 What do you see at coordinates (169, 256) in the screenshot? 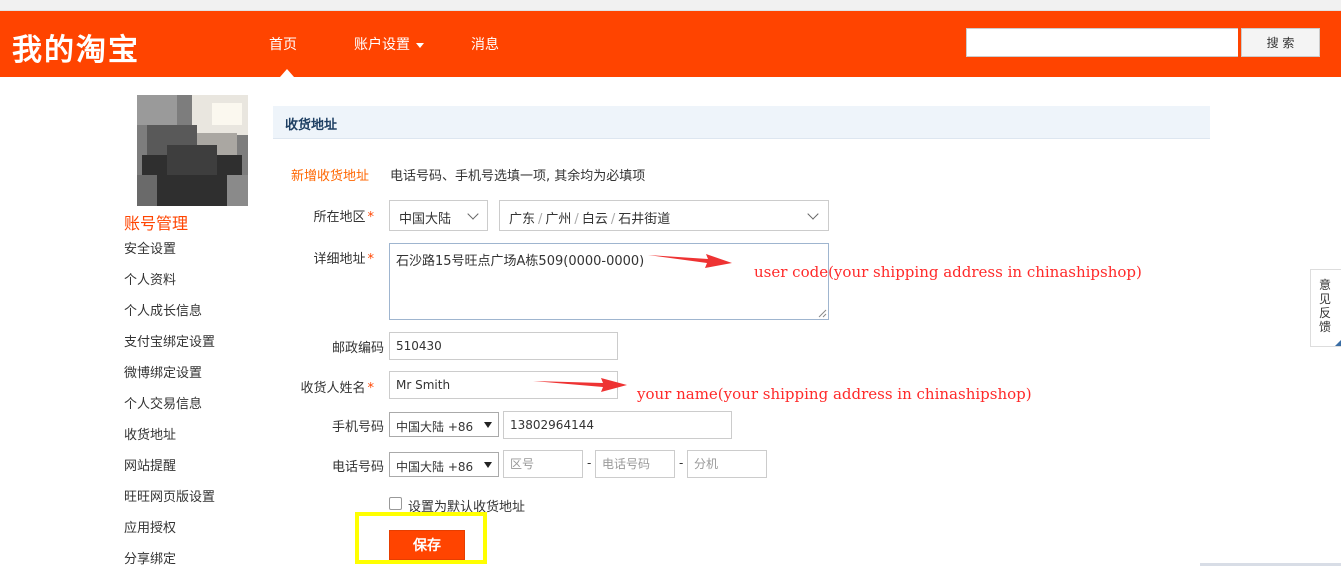
I see `sidebar-item-security: 安全设置` at bounding box center [169, 256].